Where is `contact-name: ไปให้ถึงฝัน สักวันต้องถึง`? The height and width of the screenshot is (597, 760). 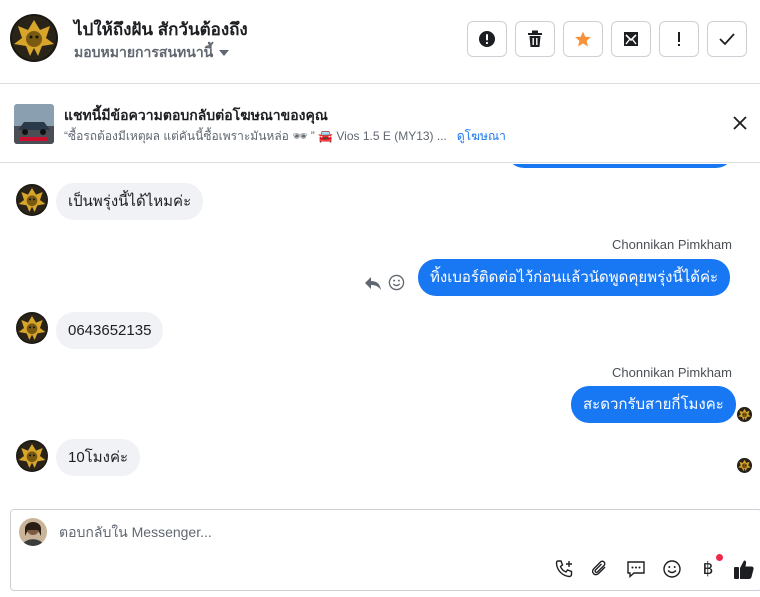 contact-name: ไปให้ถึงฝัน สักวันต้องถึง is located at coordinates (161, 29).